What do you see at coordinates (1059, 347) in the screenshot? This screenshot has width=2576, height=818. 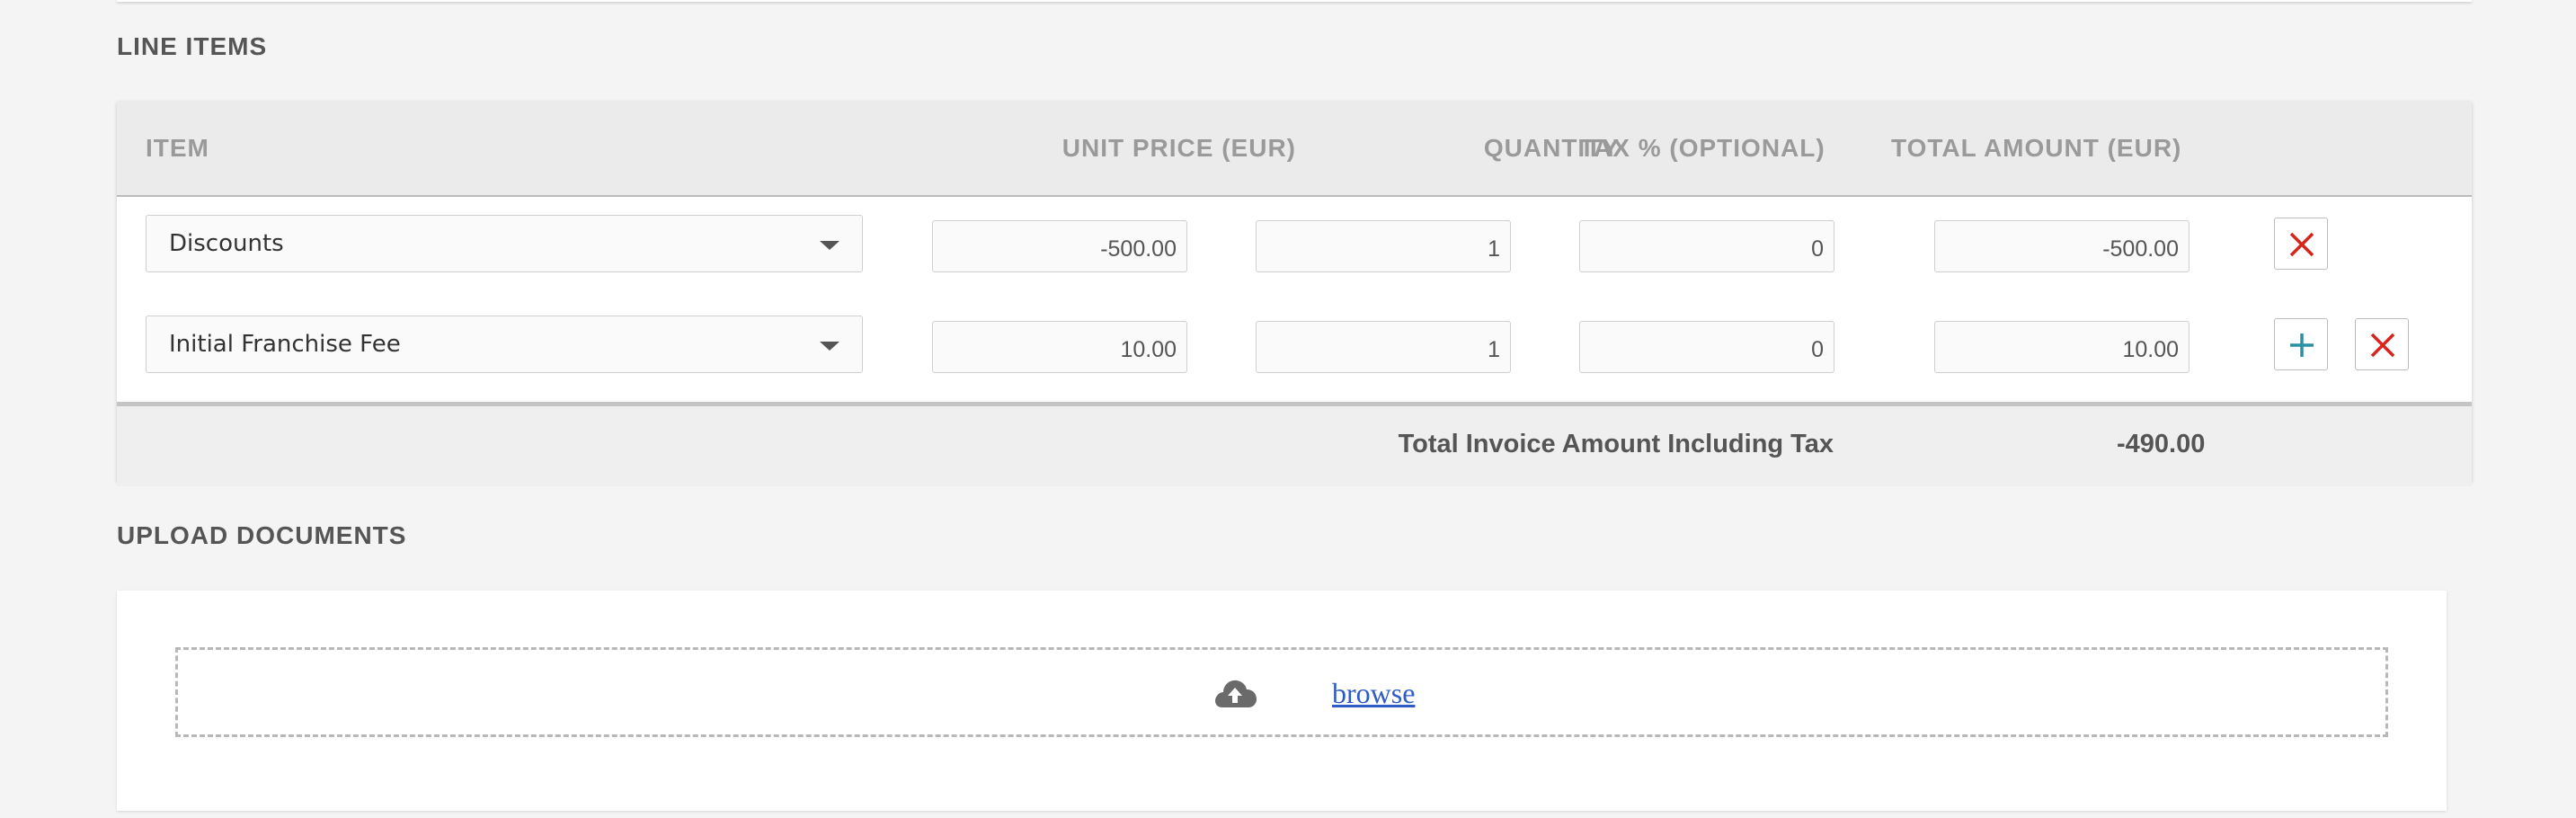 I see `unit-price-field: 10.00` at bounding box center [1059, 347].